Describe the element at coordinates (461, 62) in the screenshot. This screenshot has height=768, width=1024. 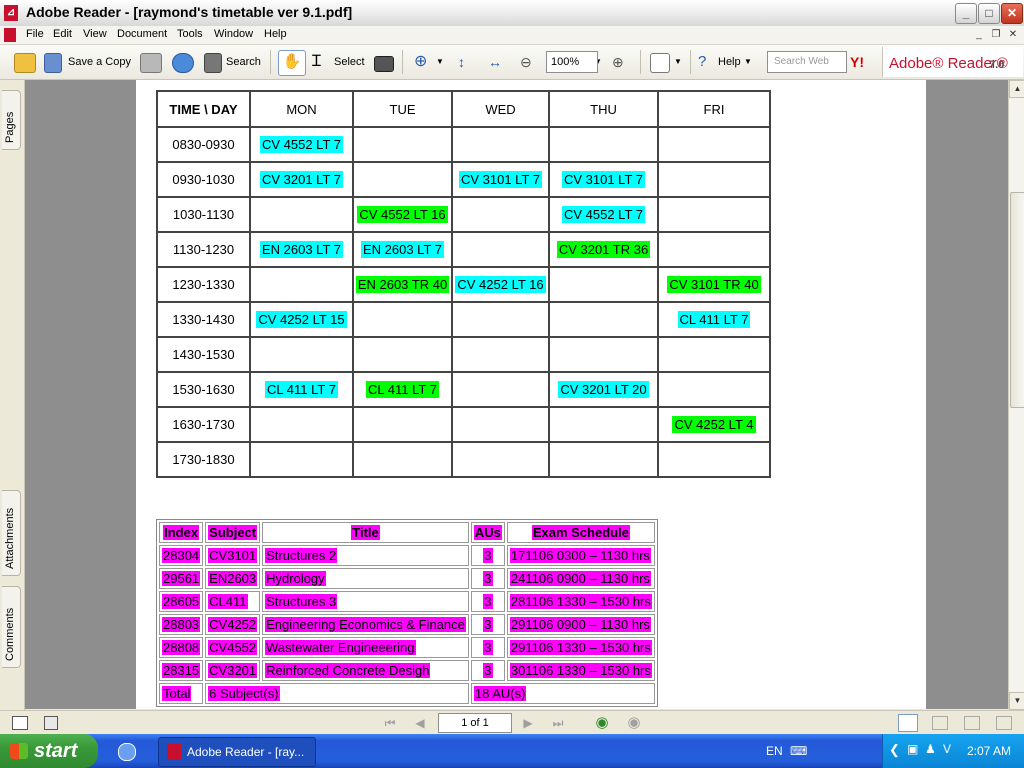
I see `fit-page-icon: ↕` at that location.